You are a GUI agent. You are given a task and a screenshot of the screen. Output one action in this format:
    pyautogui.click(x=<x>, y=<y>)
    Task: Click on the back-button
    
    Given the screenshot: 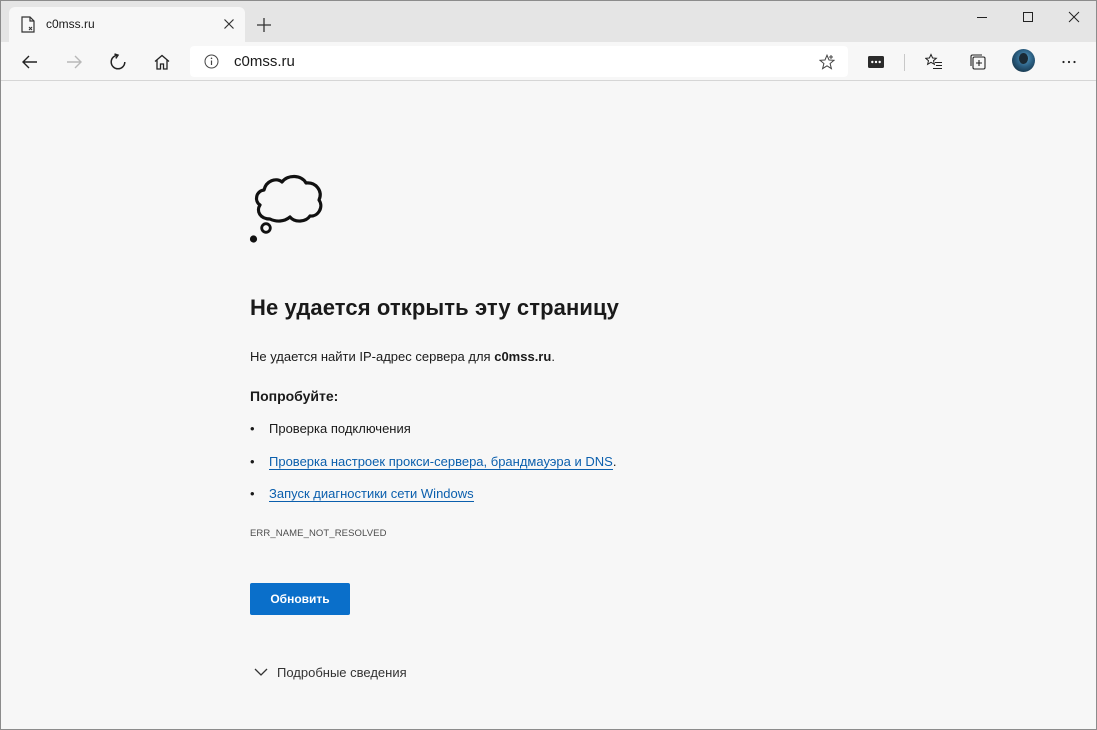 What is the action you would take?
    pyautogui.click(x=30, y=62)
    